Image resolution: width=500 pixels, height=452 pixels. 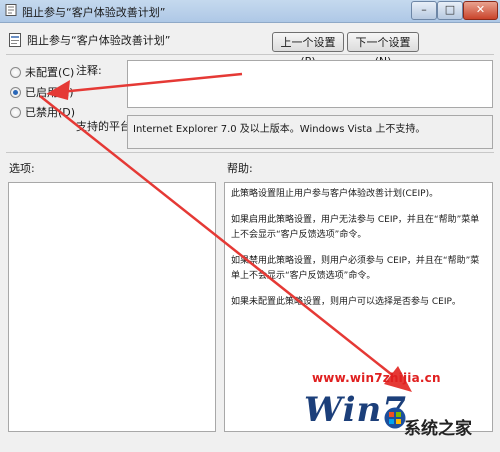 What do you see at coordinates (49, 92) in the screenshot?
I see `radio-label: 已启用(E)` at bounding box center [49, 92].